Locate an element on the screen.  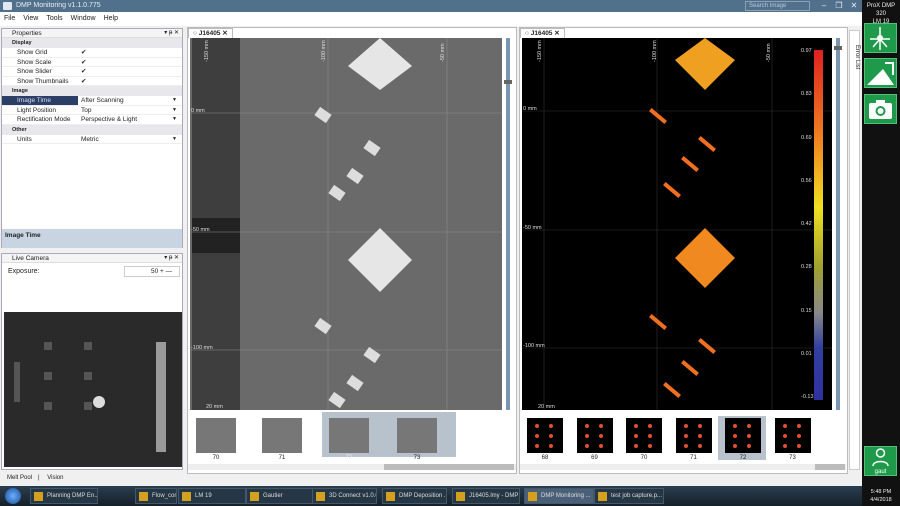
tab-melt-pool: Melt Pool is located at coordinates (19, 478).